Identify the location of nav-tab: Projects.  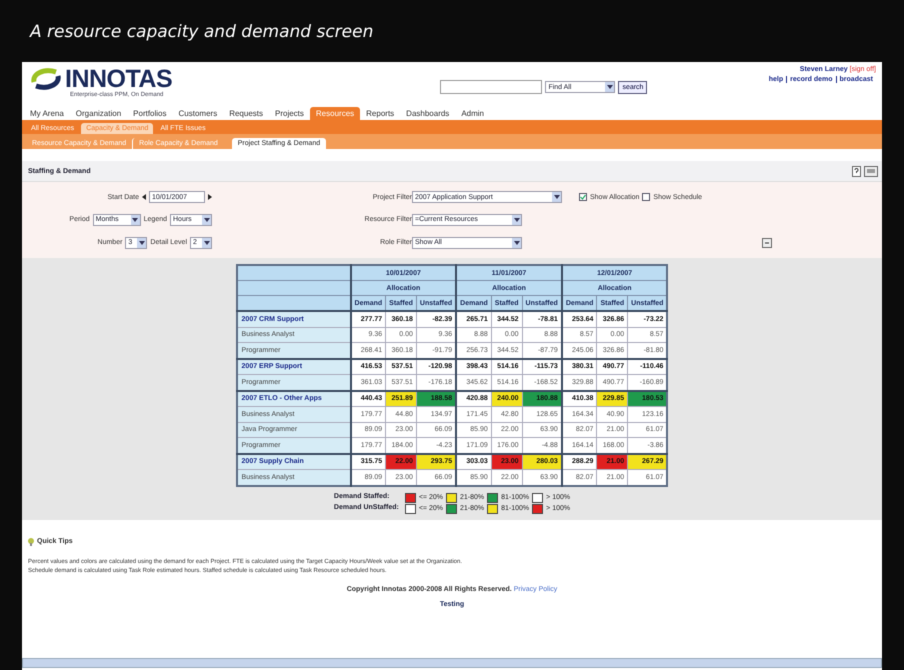
(289, 113).